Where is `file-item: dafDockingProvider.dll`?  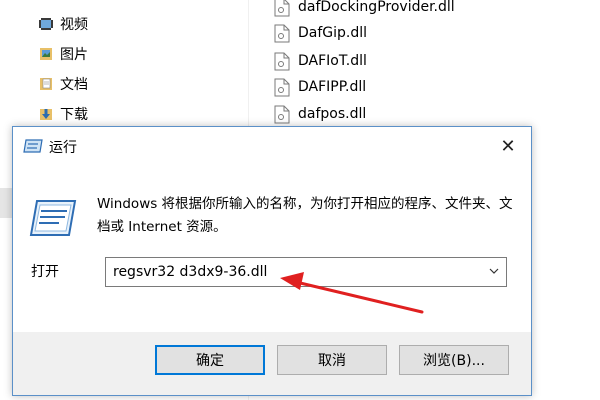 file-item: dafDockingProvider.dll is located at coordinates (364, 10).